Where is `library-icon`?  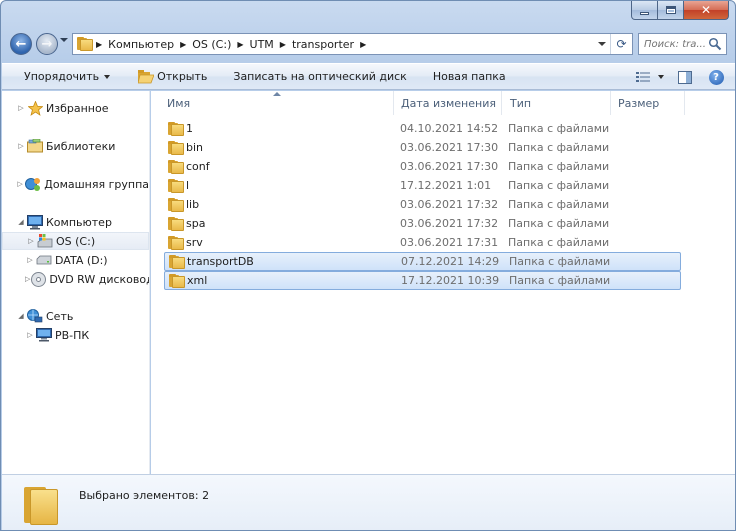
library-icon is located at coordinates (35, 146).